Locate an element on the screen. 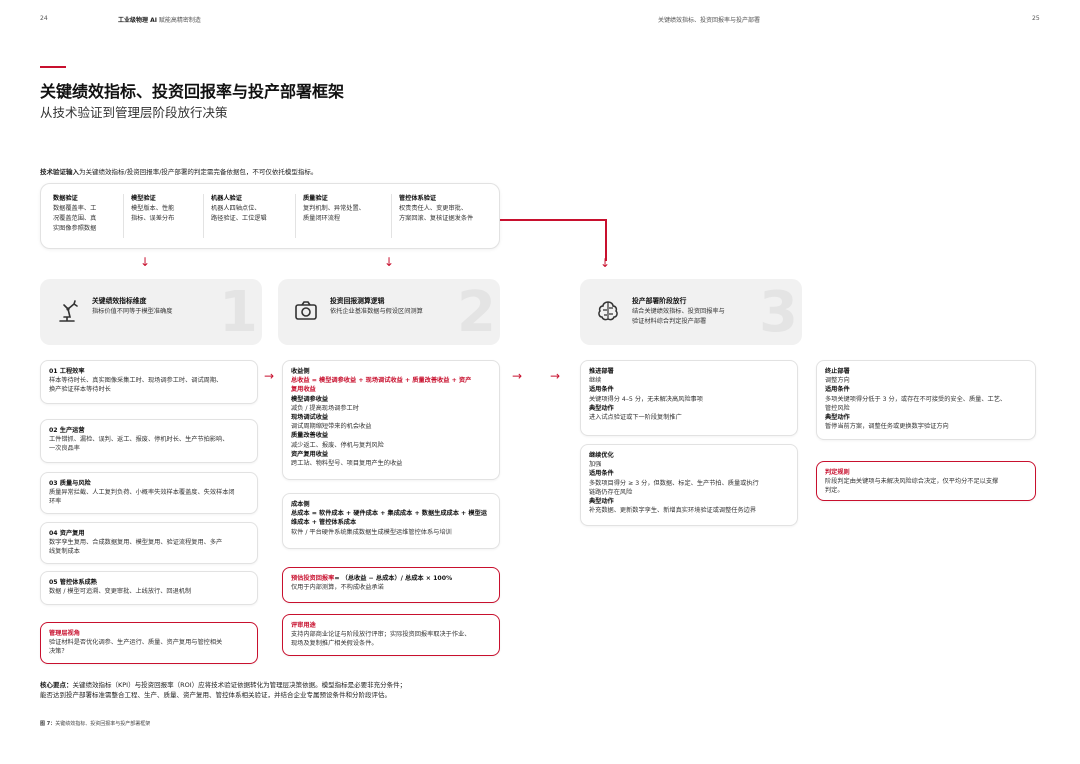 The width and height of the screenshot is (1080, 764). section-desc: 指标价值不同等于模型准确度 is located at coordinates (132, 312).